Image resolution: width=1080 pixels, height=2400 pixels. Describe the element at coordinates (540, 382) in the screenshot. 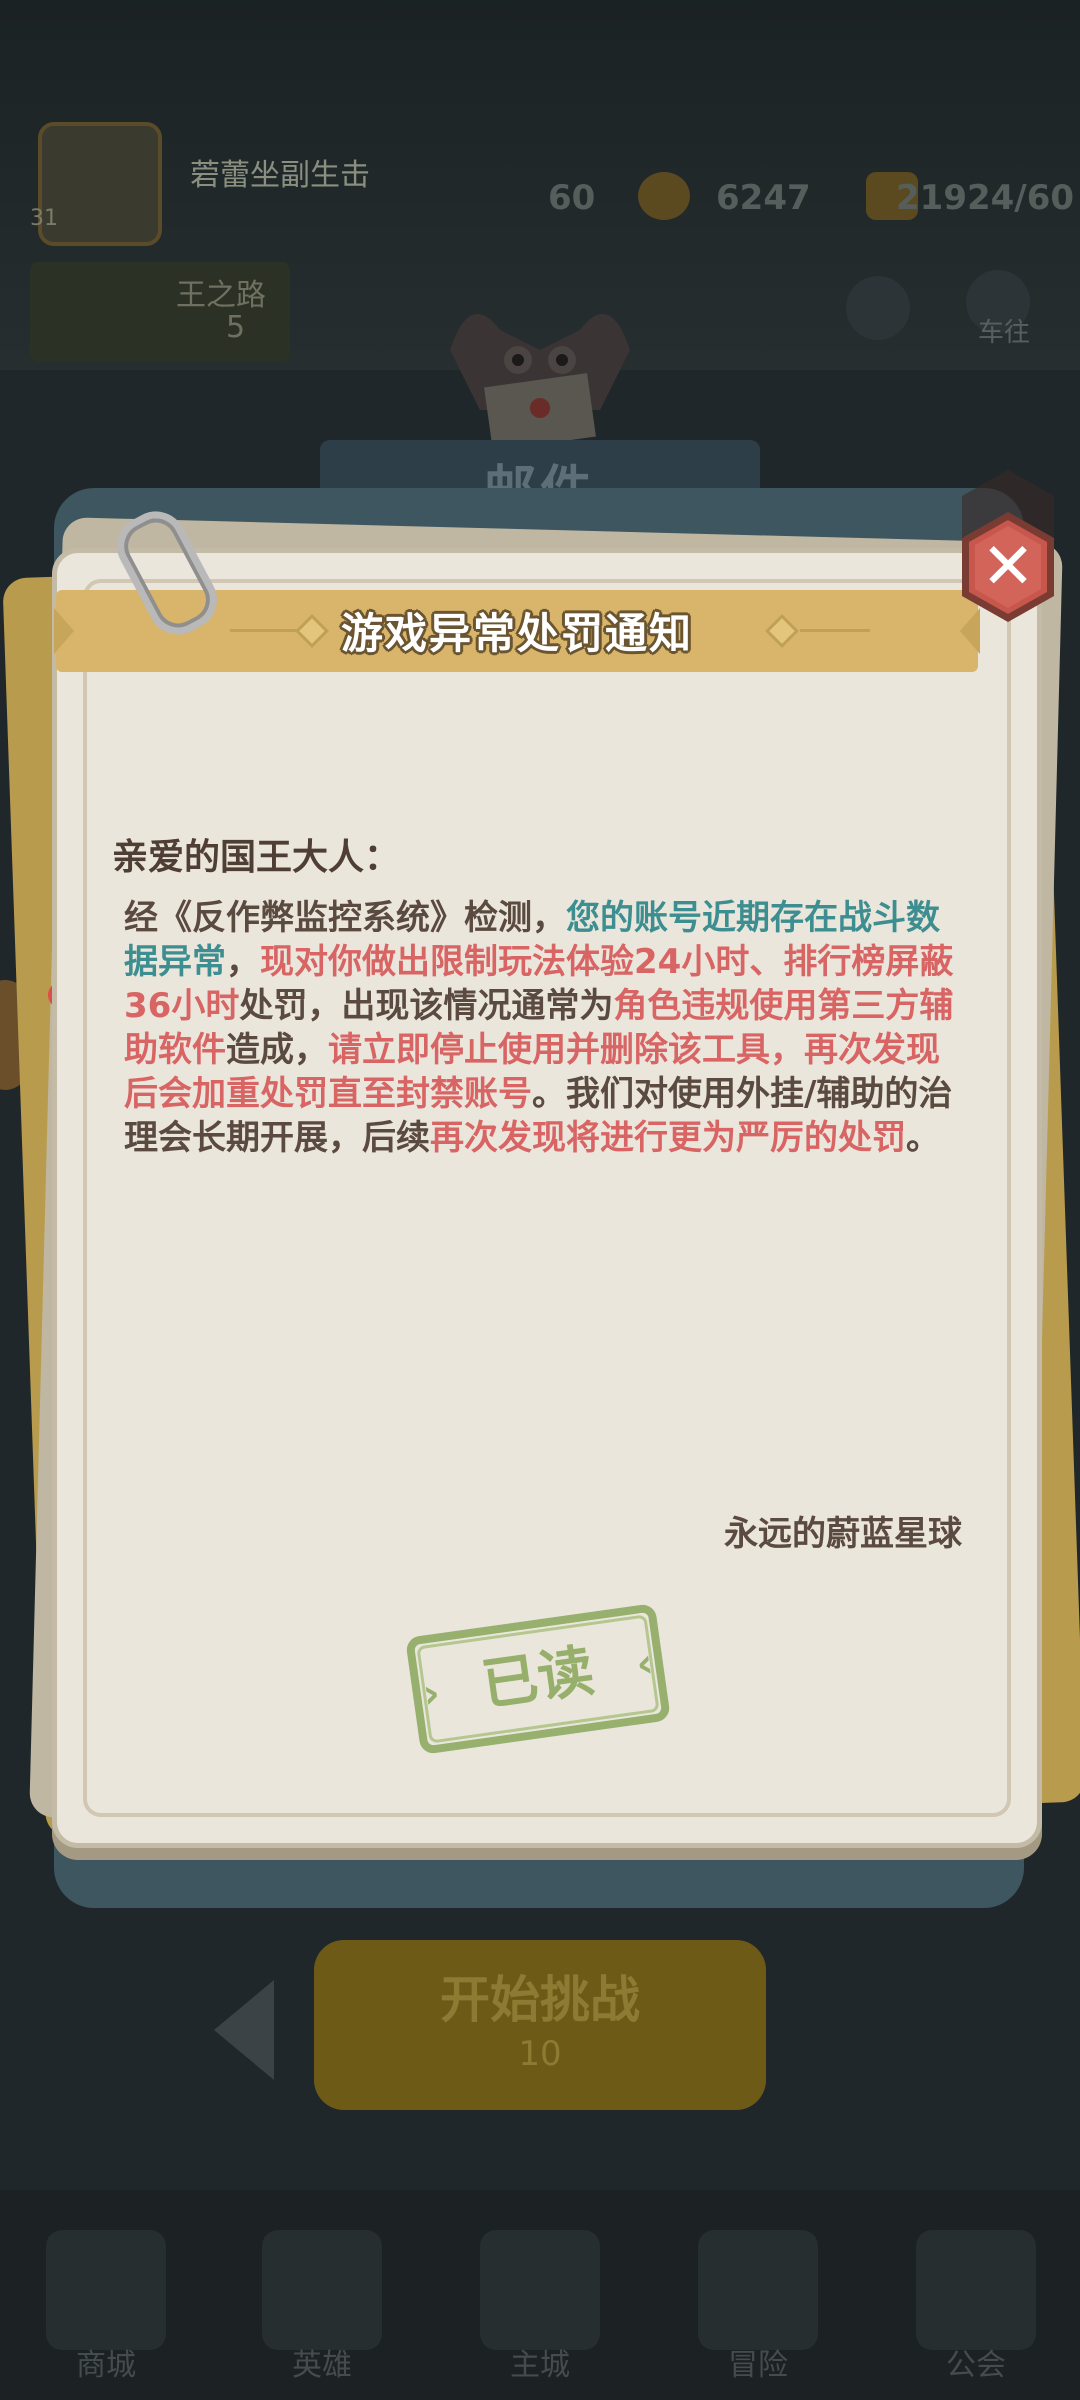

I see `owl-mail-icon` at that location.